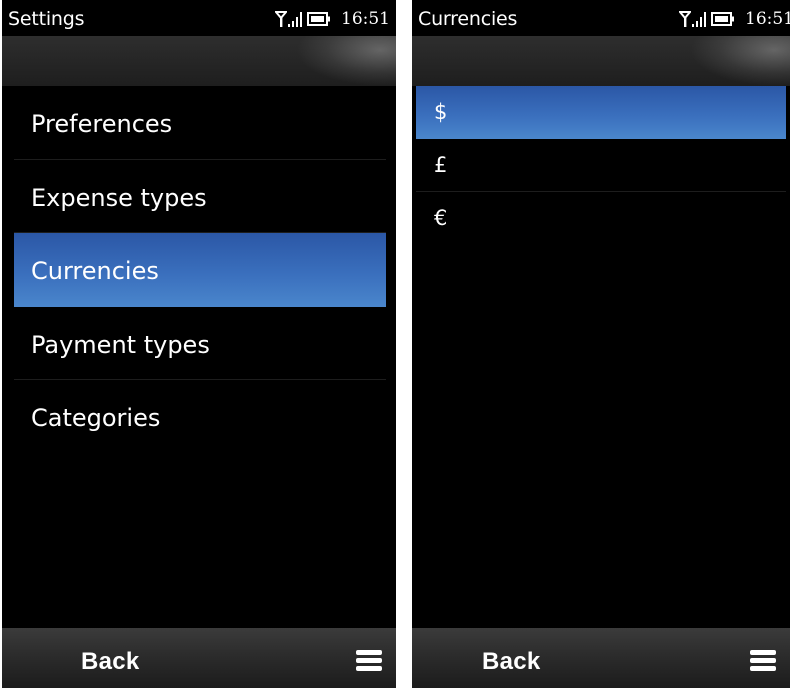 Image resolution: width=790 pixels, height=688 pixels. Describe the element at coordinates (441, 218) in the screenshot. I see `list-item-label: €` at that location.